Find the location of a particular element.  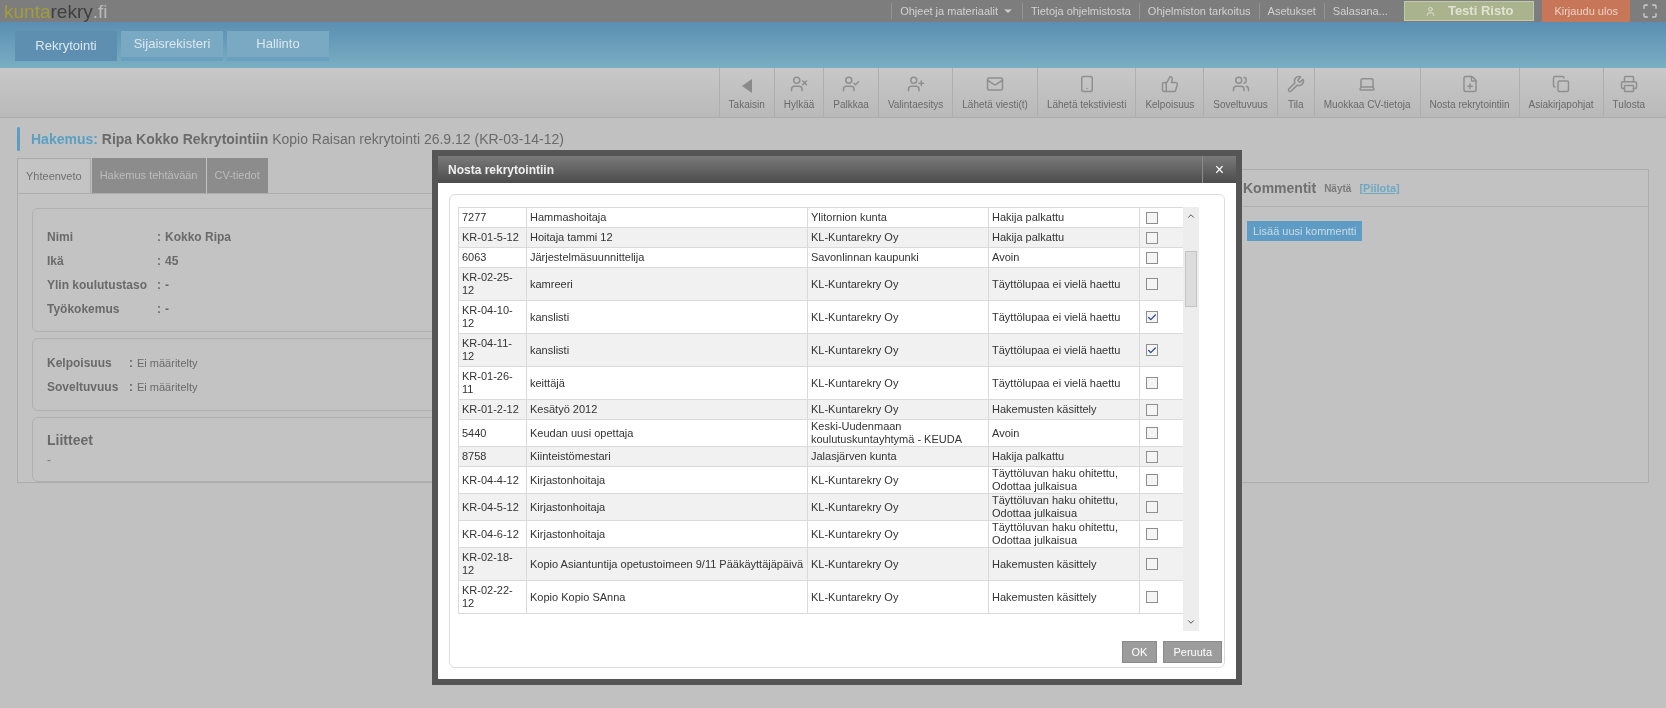

top-link: Asetukset is located at coordinates (1291, 11).